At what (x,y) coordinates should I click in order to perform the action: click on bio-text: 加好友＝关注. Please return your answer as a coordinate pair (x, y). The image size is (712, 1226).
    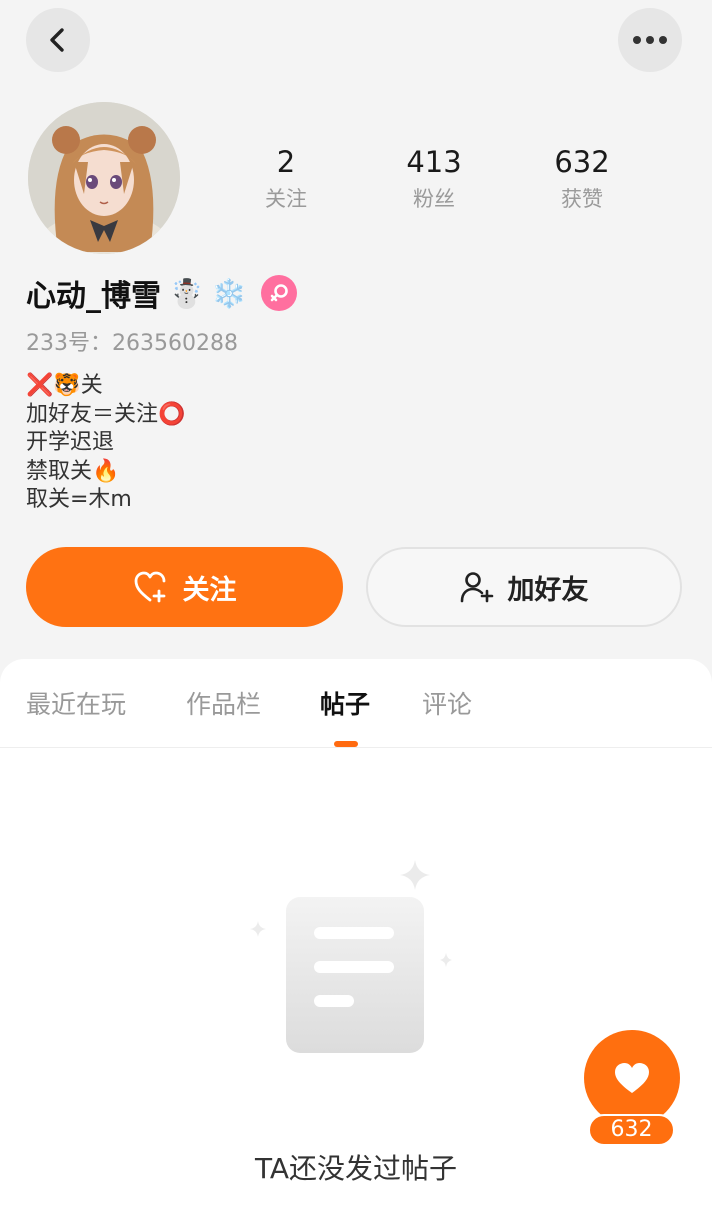
    Looking at the image, I should click on (92, 414).